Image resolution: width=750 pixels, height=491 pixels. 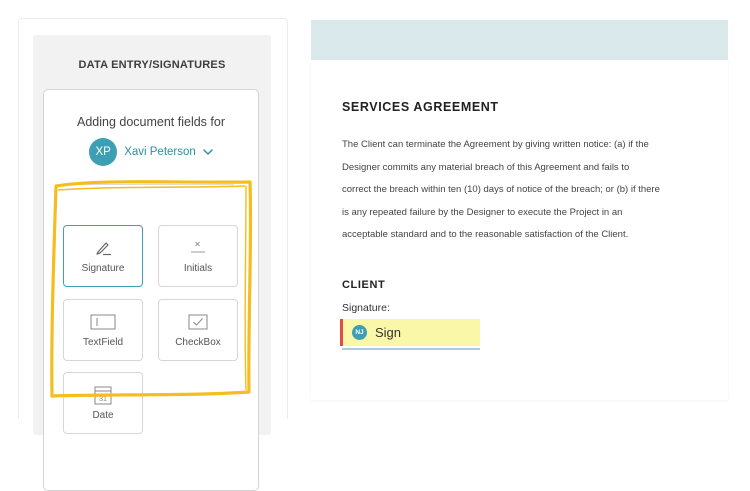 What do you see at coordinates (103, 415) in the screenshot?
I see `tile-label: Date` at bounding box center [103, 415].